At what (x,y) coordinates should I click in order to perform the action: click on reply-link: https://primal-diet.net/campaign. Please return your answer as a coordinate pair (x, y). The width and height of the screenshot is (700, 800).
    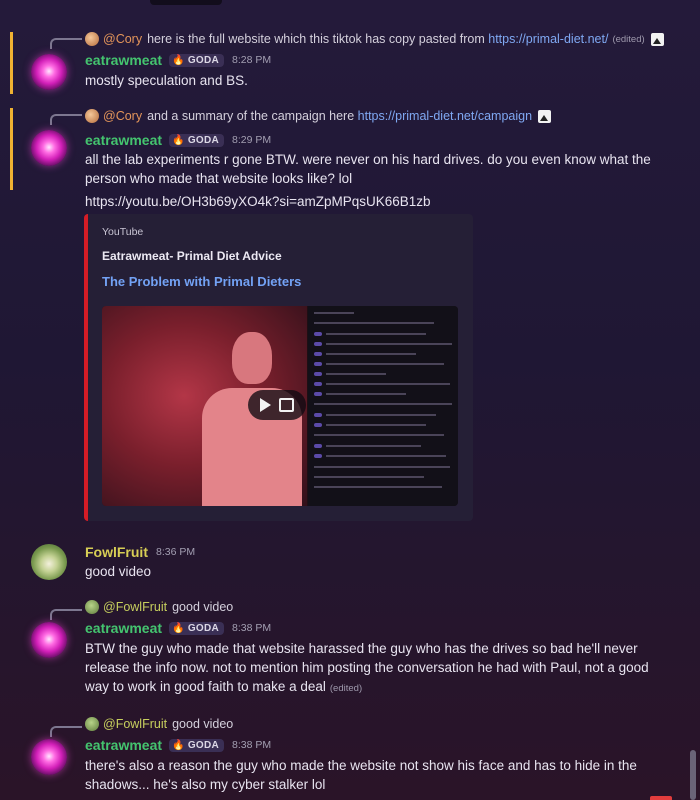
    Looking at the image, I should click on (445, 116).